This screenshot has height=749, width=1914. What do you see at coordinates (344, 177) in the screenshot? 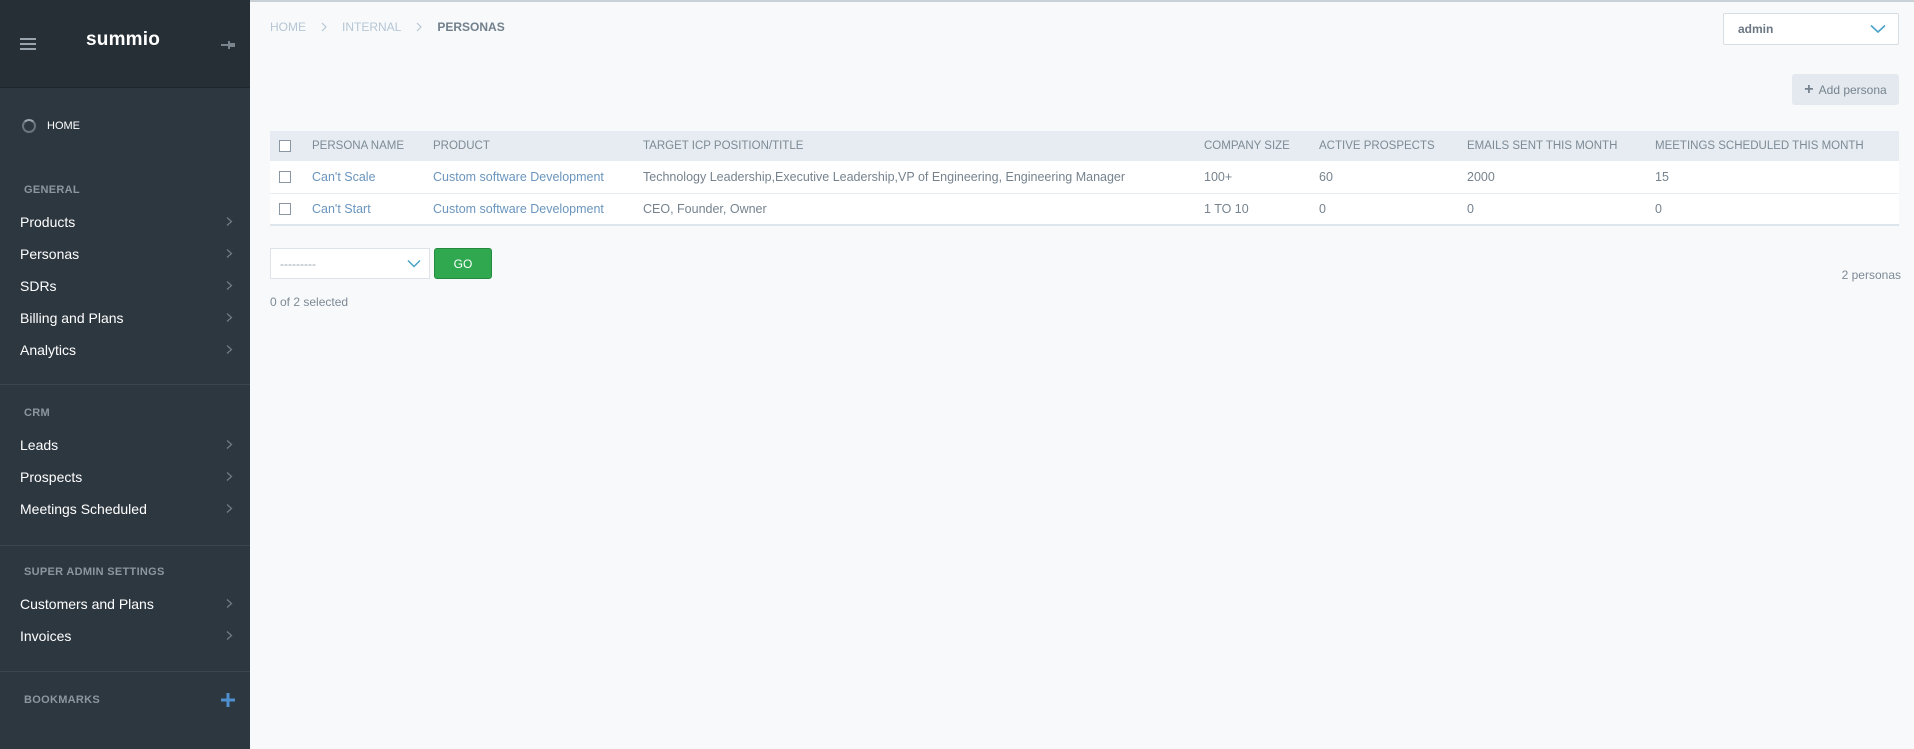
I see `persona-name-link: Can't Scale` at bounding box center [344, 177].